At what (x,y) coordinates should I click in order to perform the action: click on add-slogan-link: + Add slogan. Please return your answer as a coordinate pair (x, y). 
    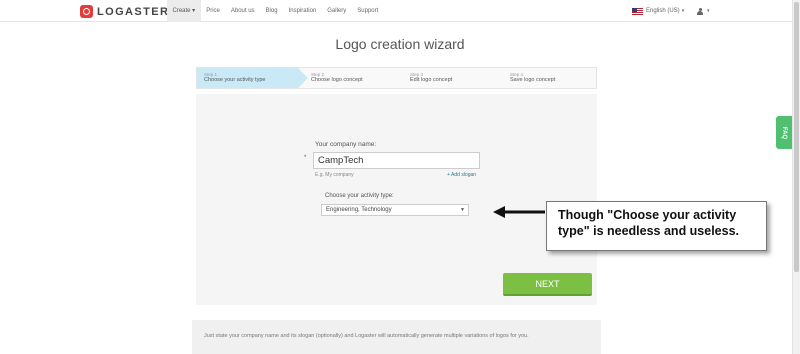
    Looking at the image, I should click on (461, 175).